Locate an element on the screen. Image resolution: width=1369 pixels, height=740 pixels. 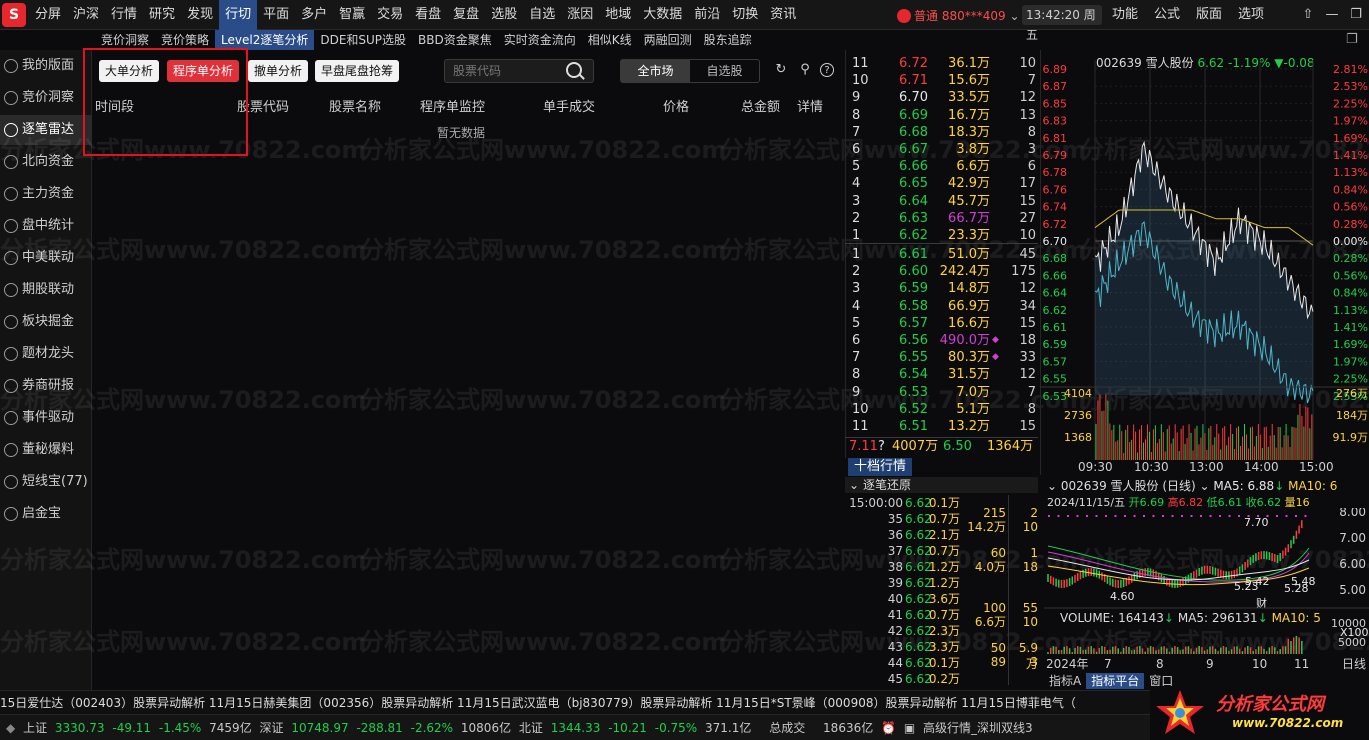
menu-item: 大数据 is located at coordinates (662, 15).